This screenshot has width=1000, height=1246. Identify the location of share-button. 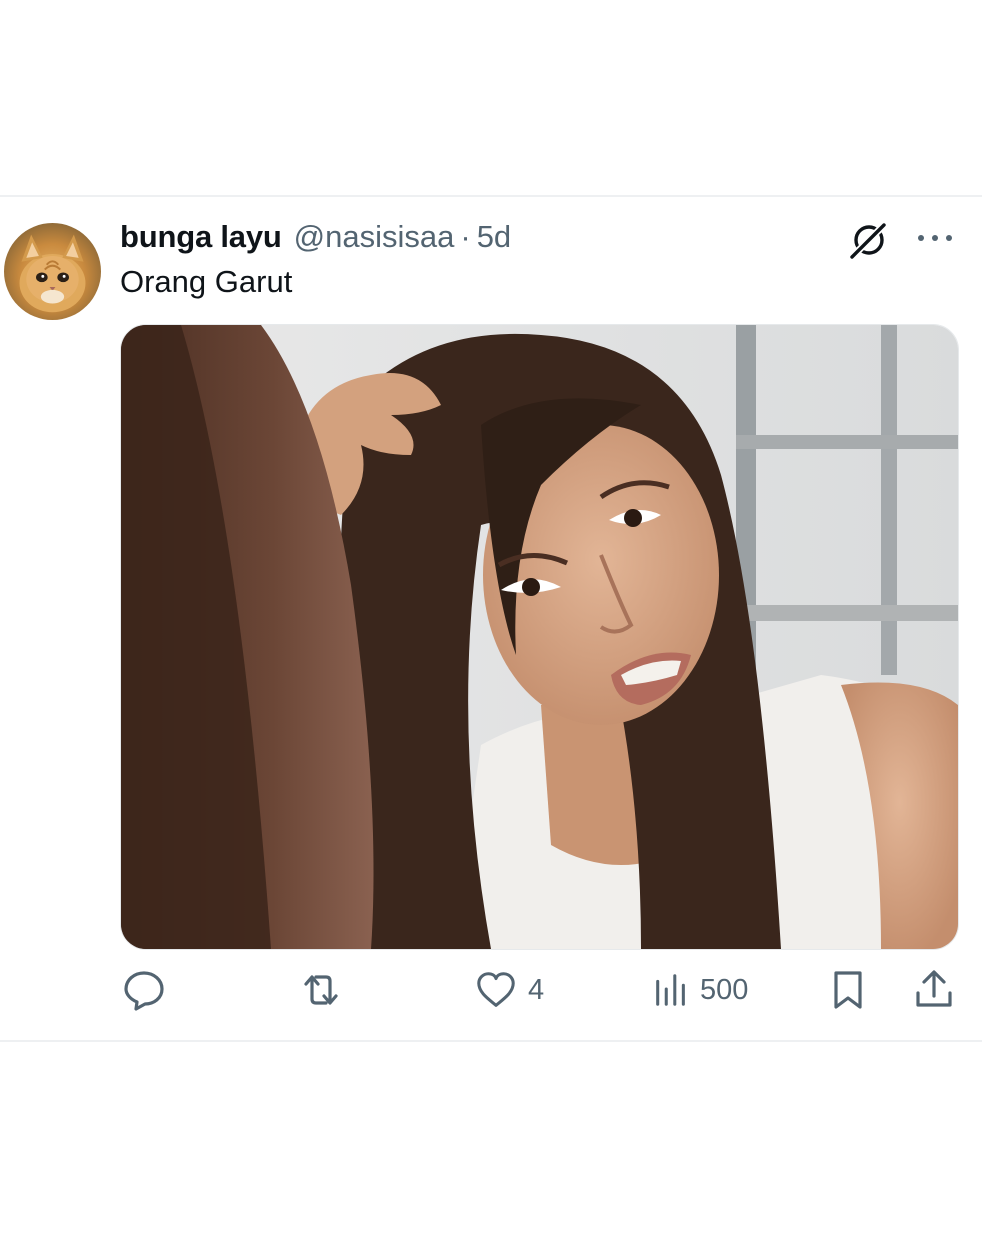
(934, 990).